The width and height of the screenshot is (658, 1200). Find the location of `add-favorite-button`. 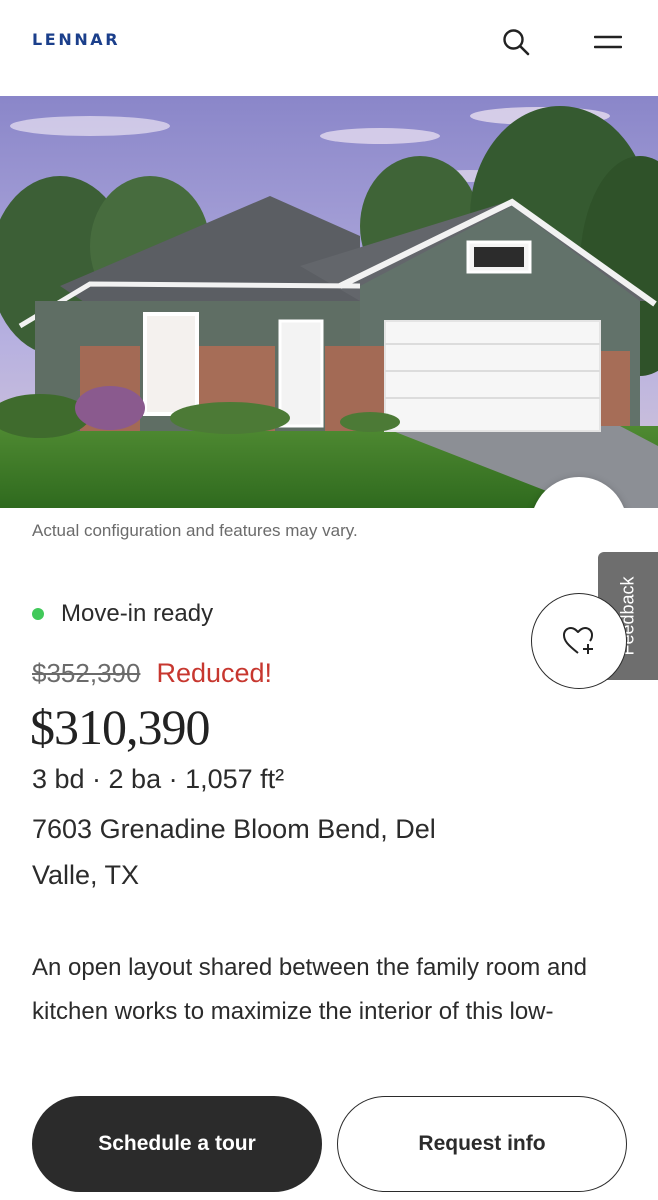

add-favorite-button is located at coordinates (579, 641).